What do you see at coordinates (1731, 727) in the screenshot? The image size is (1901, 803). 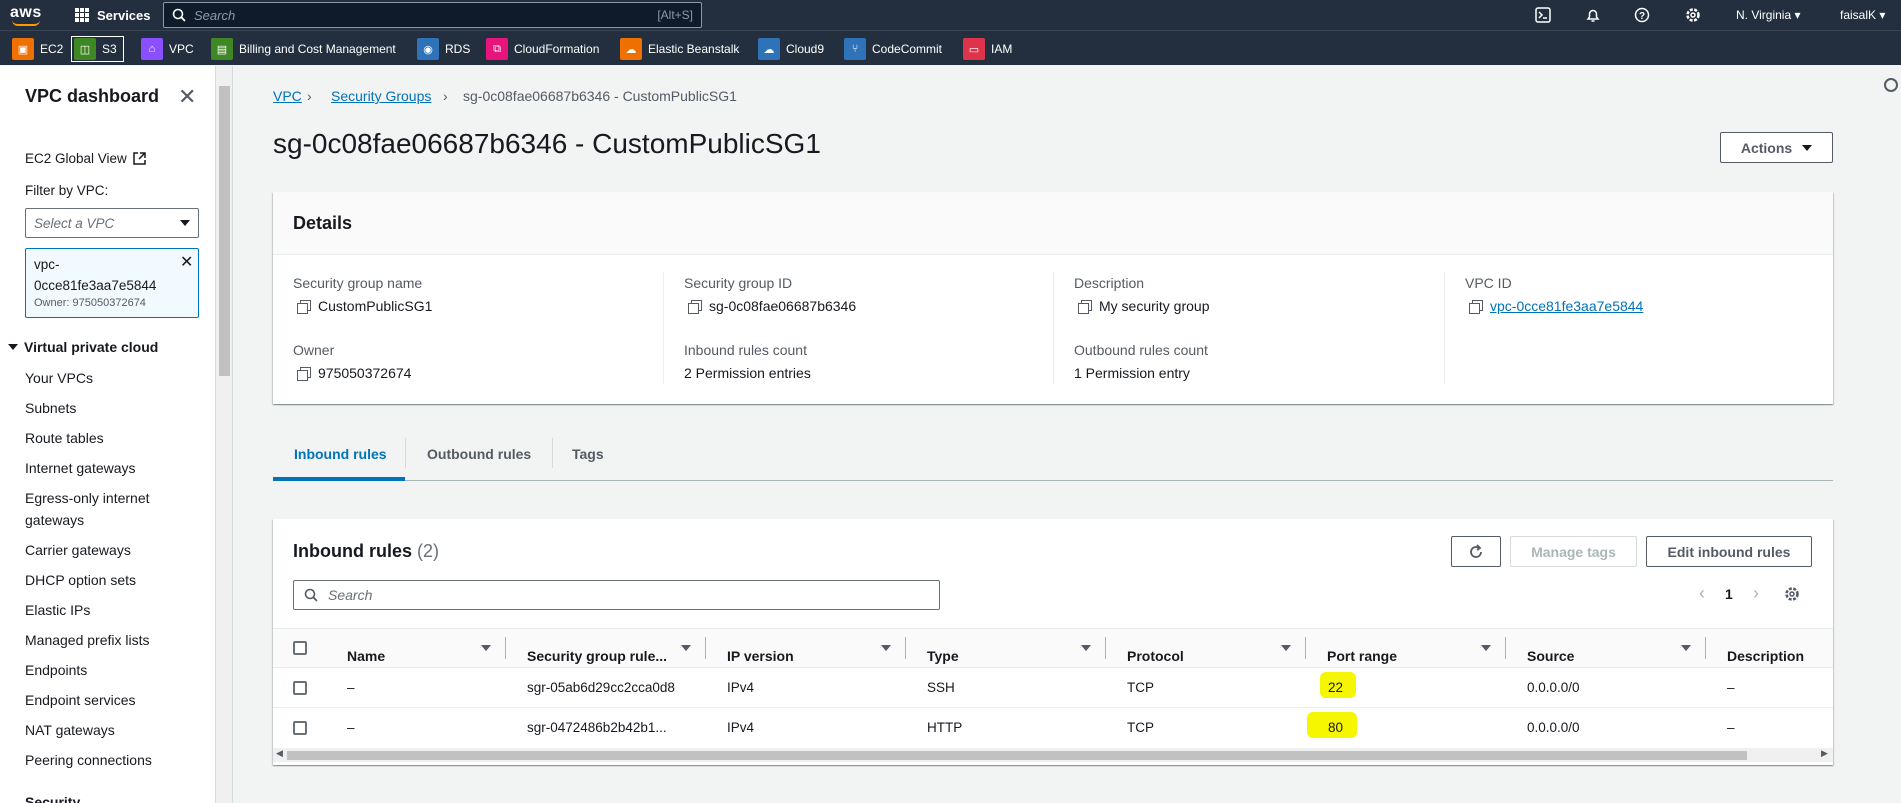 I see `cell-description: –` at bounding box center [1731, 727].